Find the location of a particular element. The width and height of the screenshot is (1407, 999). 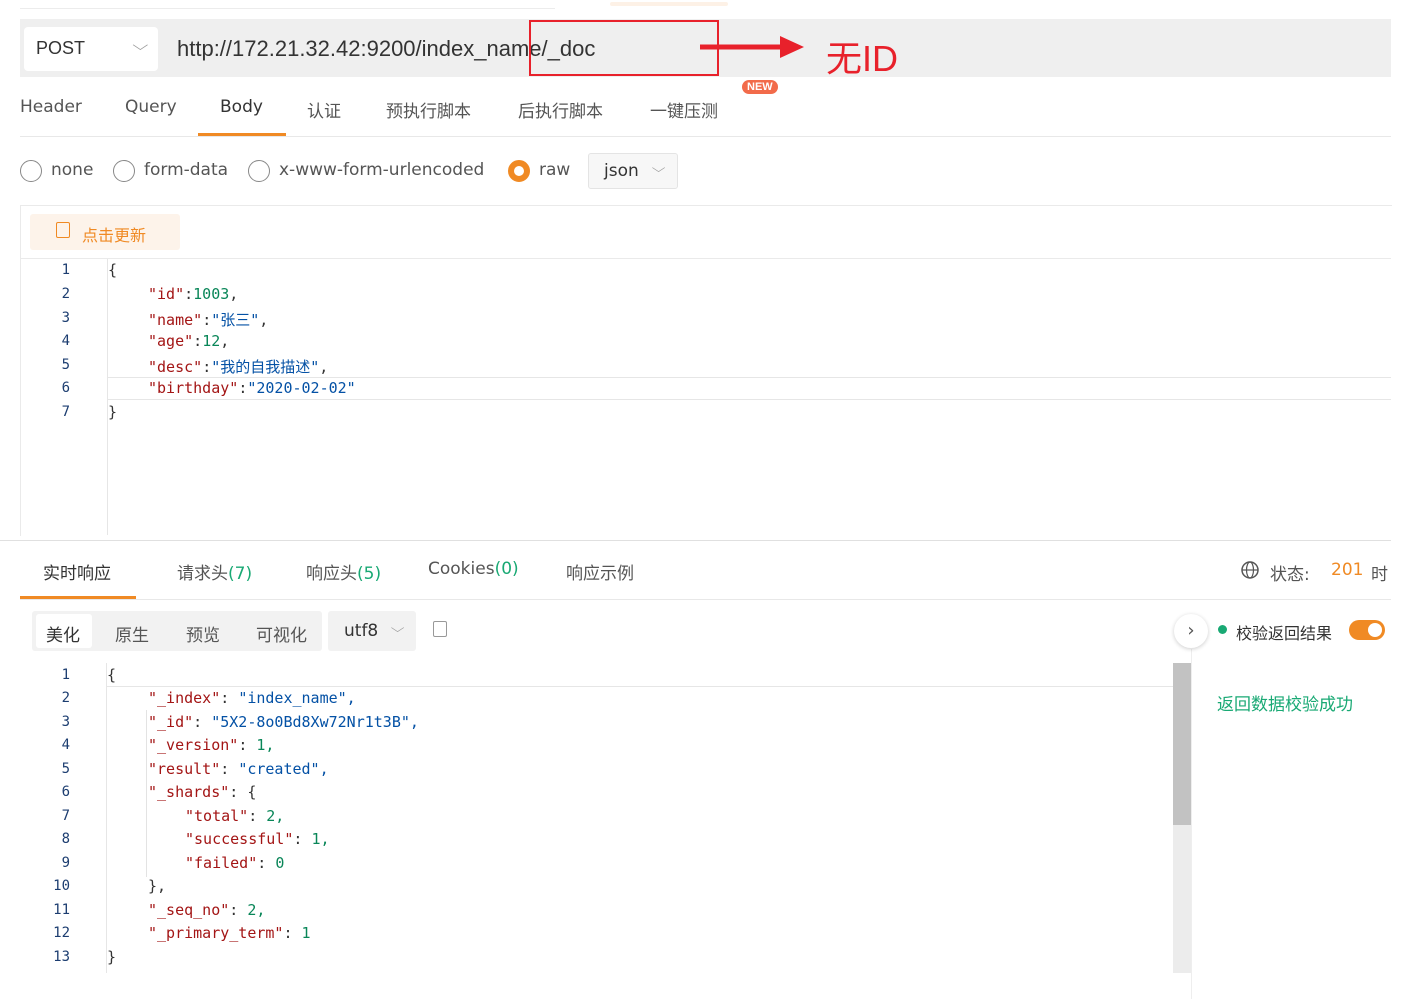

radio-none is located at coordinates (31, 171).